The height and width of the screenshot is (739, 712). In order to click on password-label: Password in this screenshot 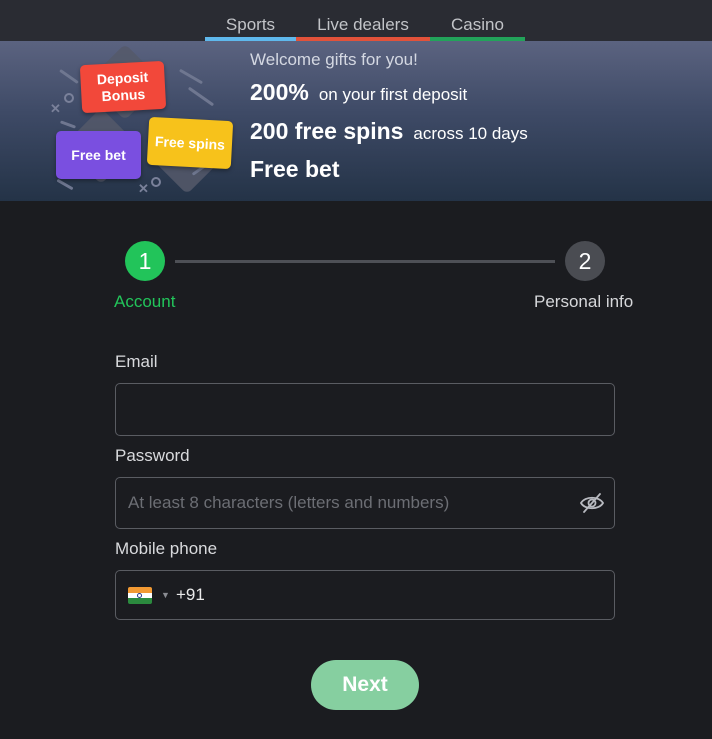, I will do `click(152, 455)`.